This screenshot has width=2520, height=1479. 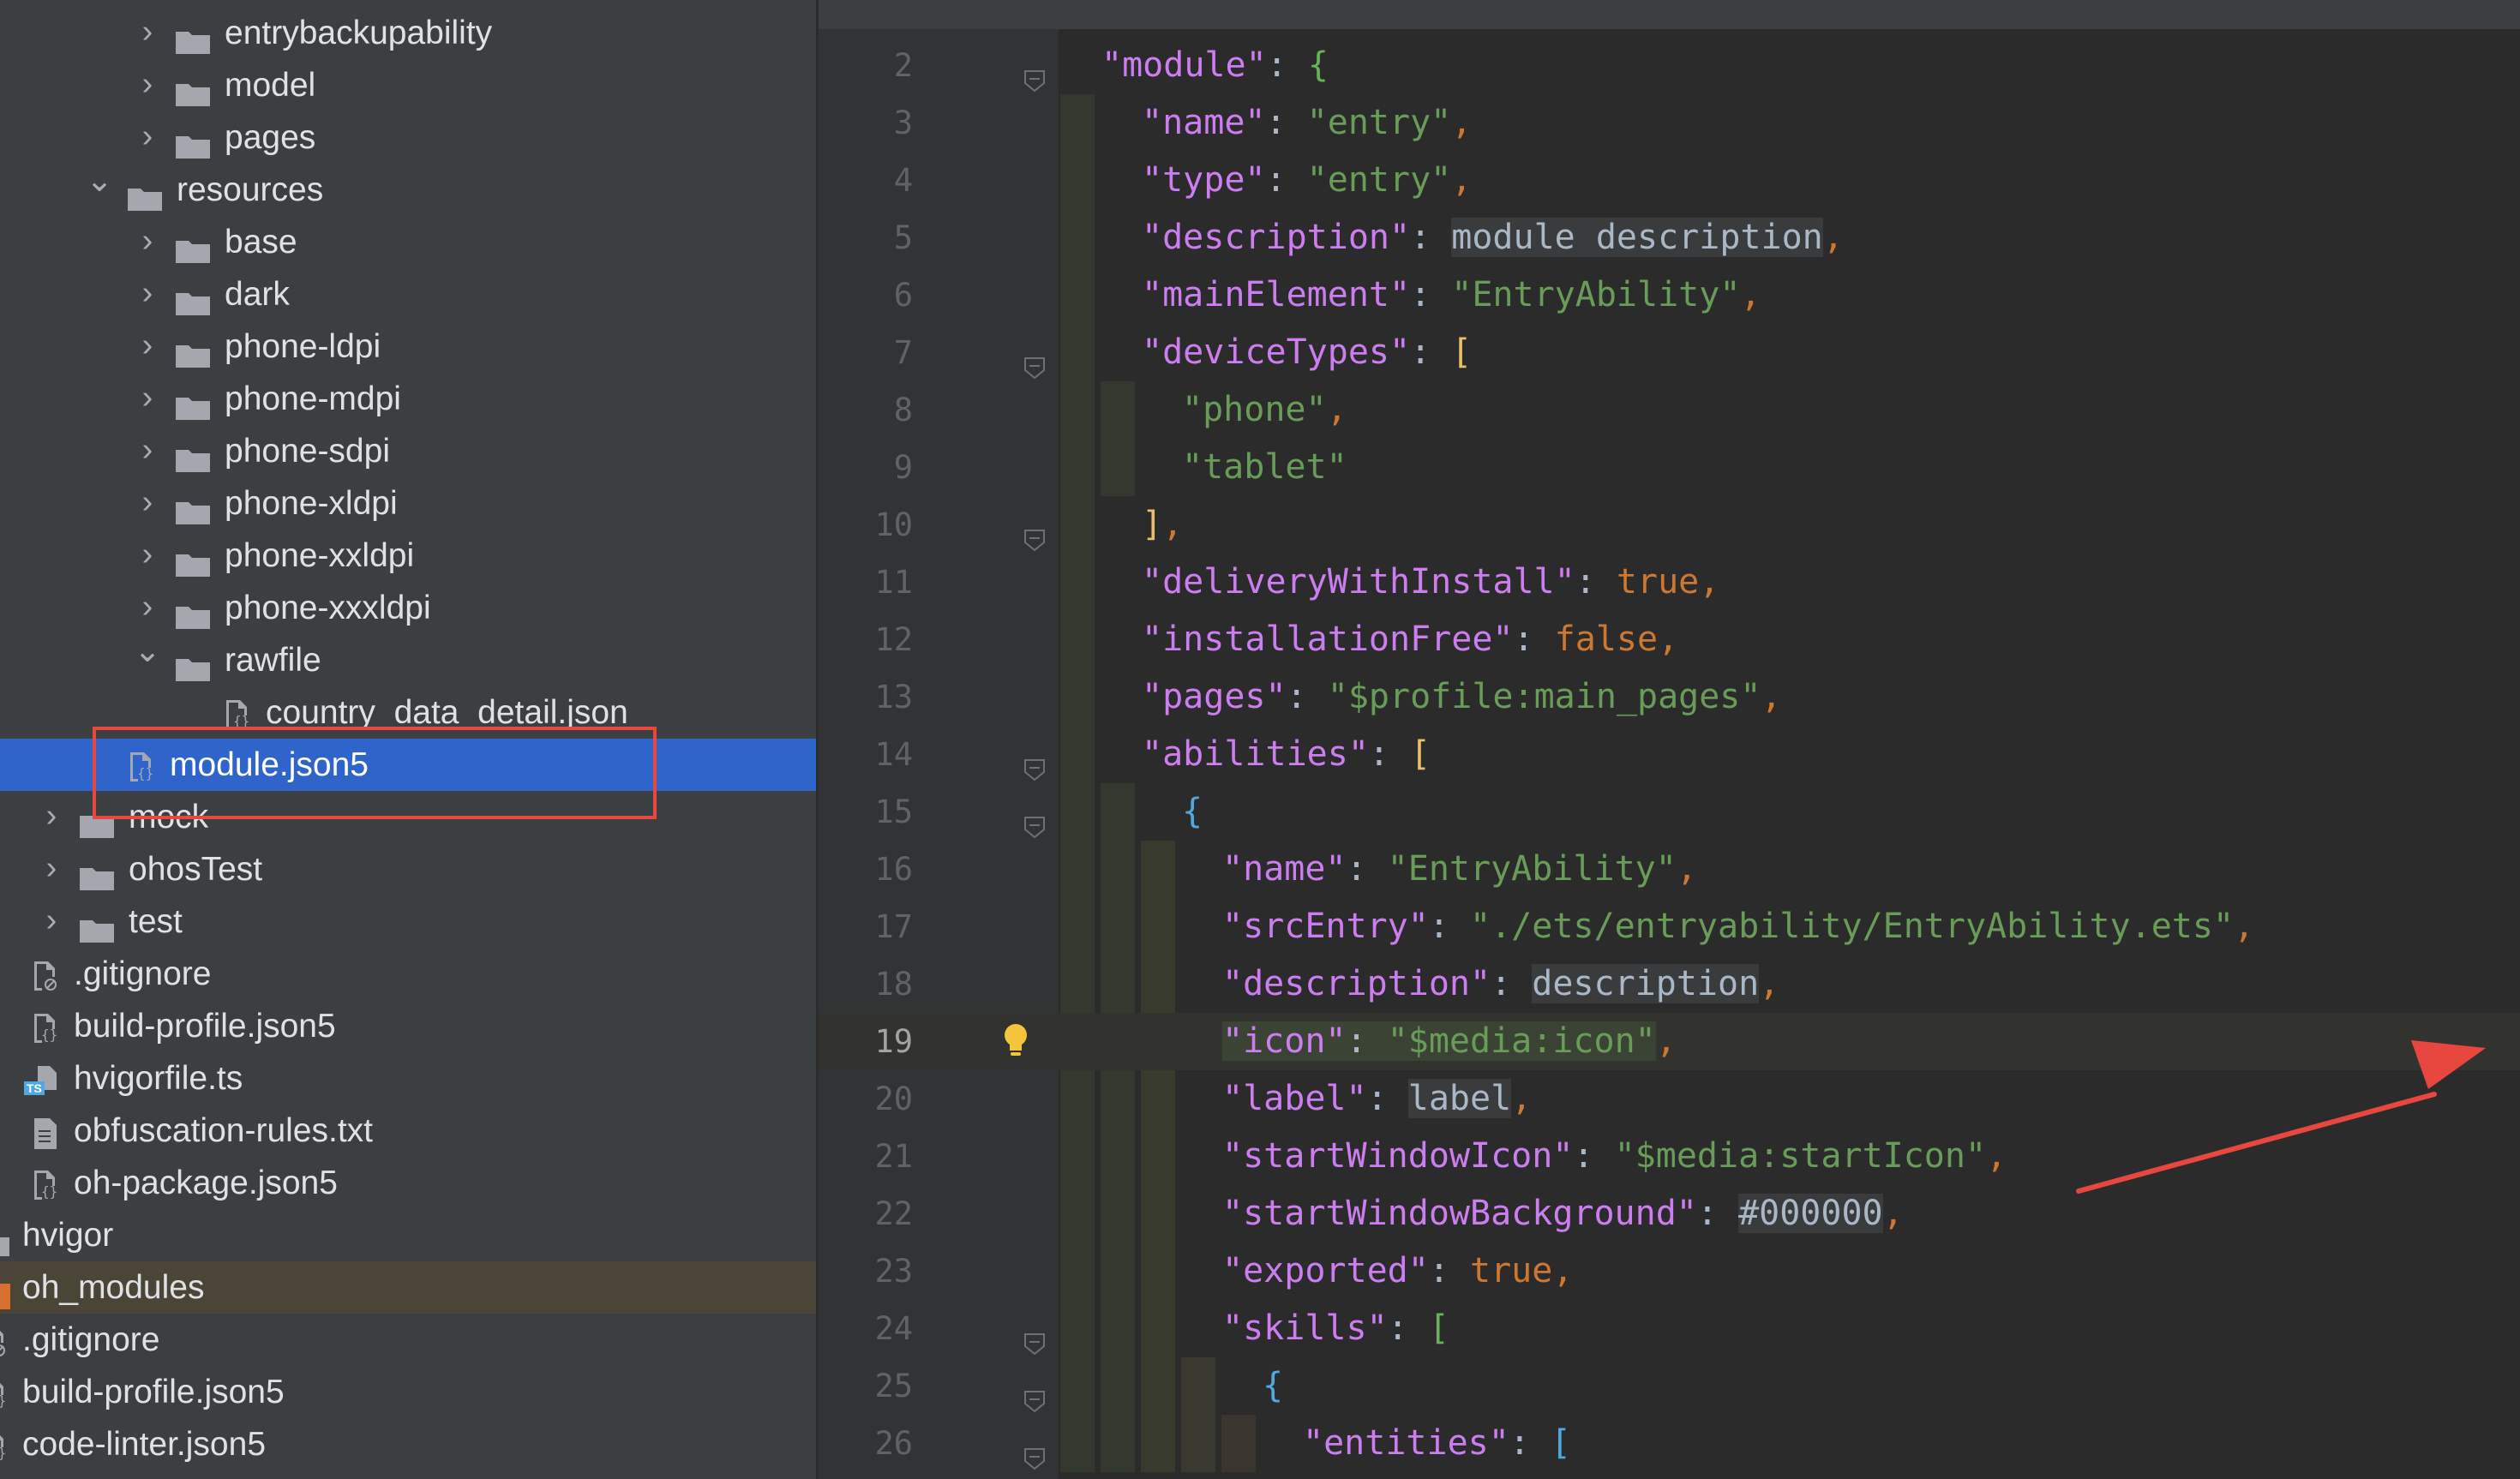 I want to click on tree-item: › base, so click(x=408, y=242).